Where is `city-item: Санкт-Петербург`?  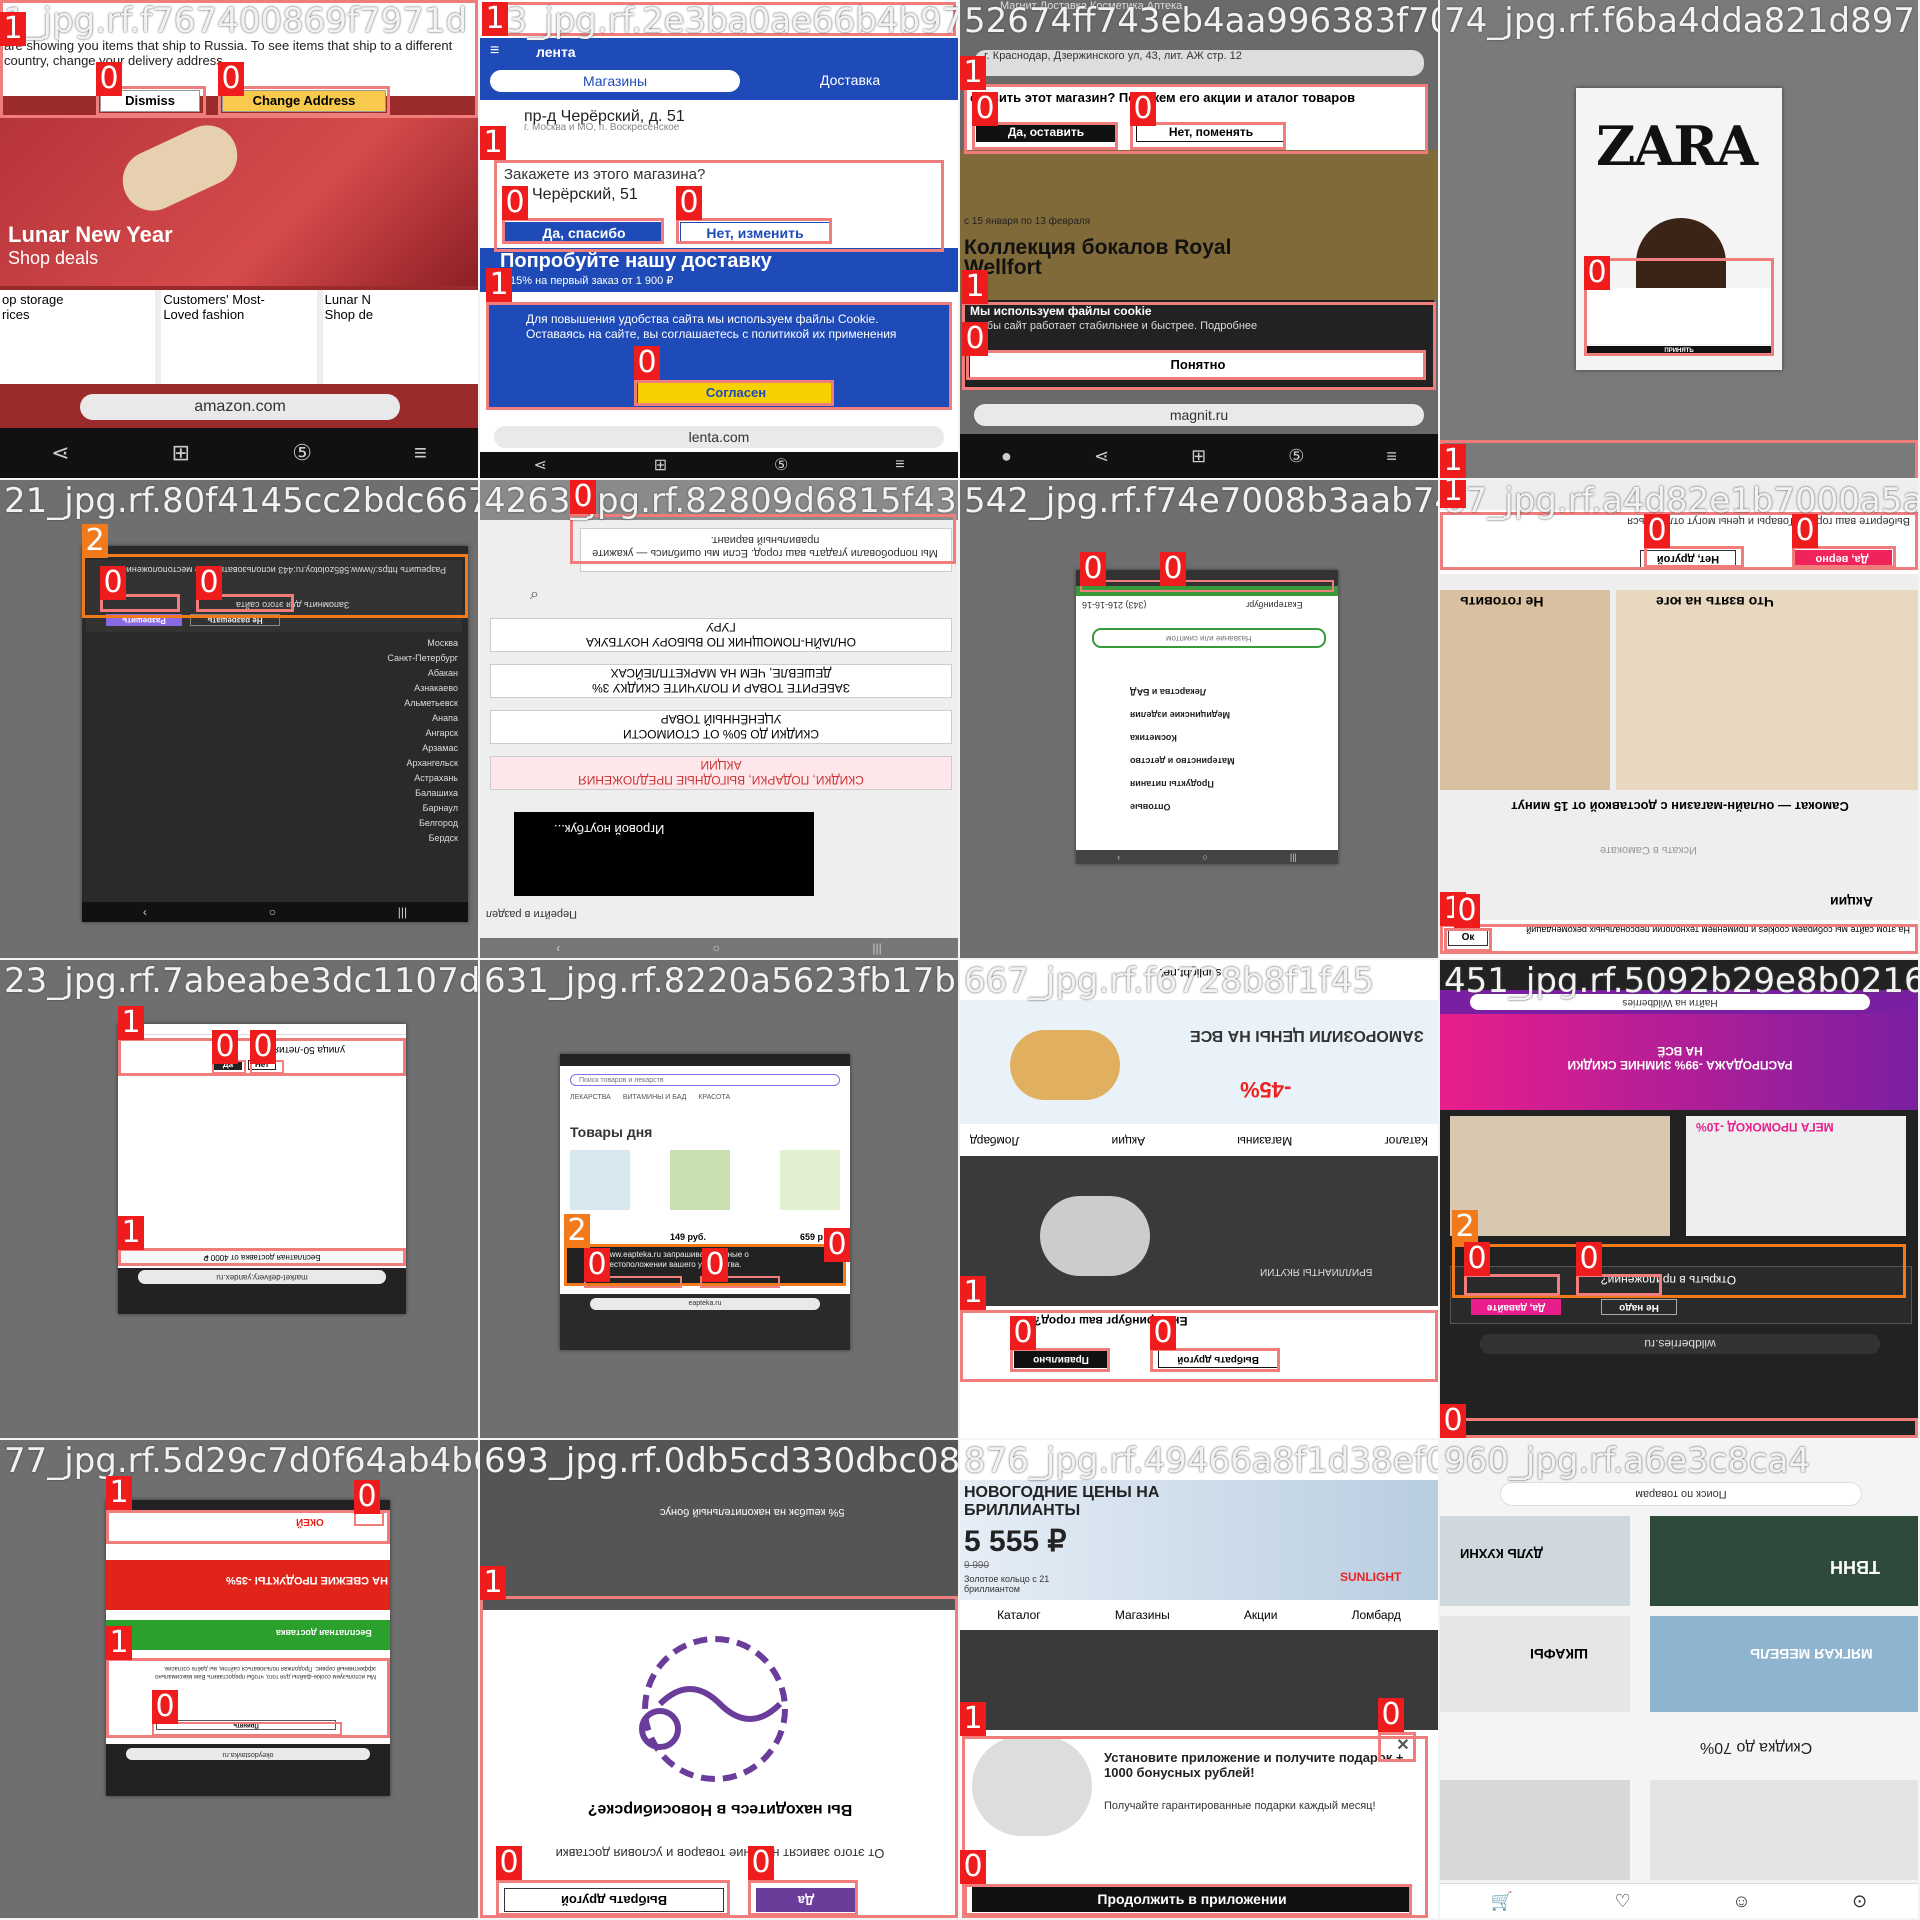 city-item: Санкт-Петербург is located at coordinates (348, 658).